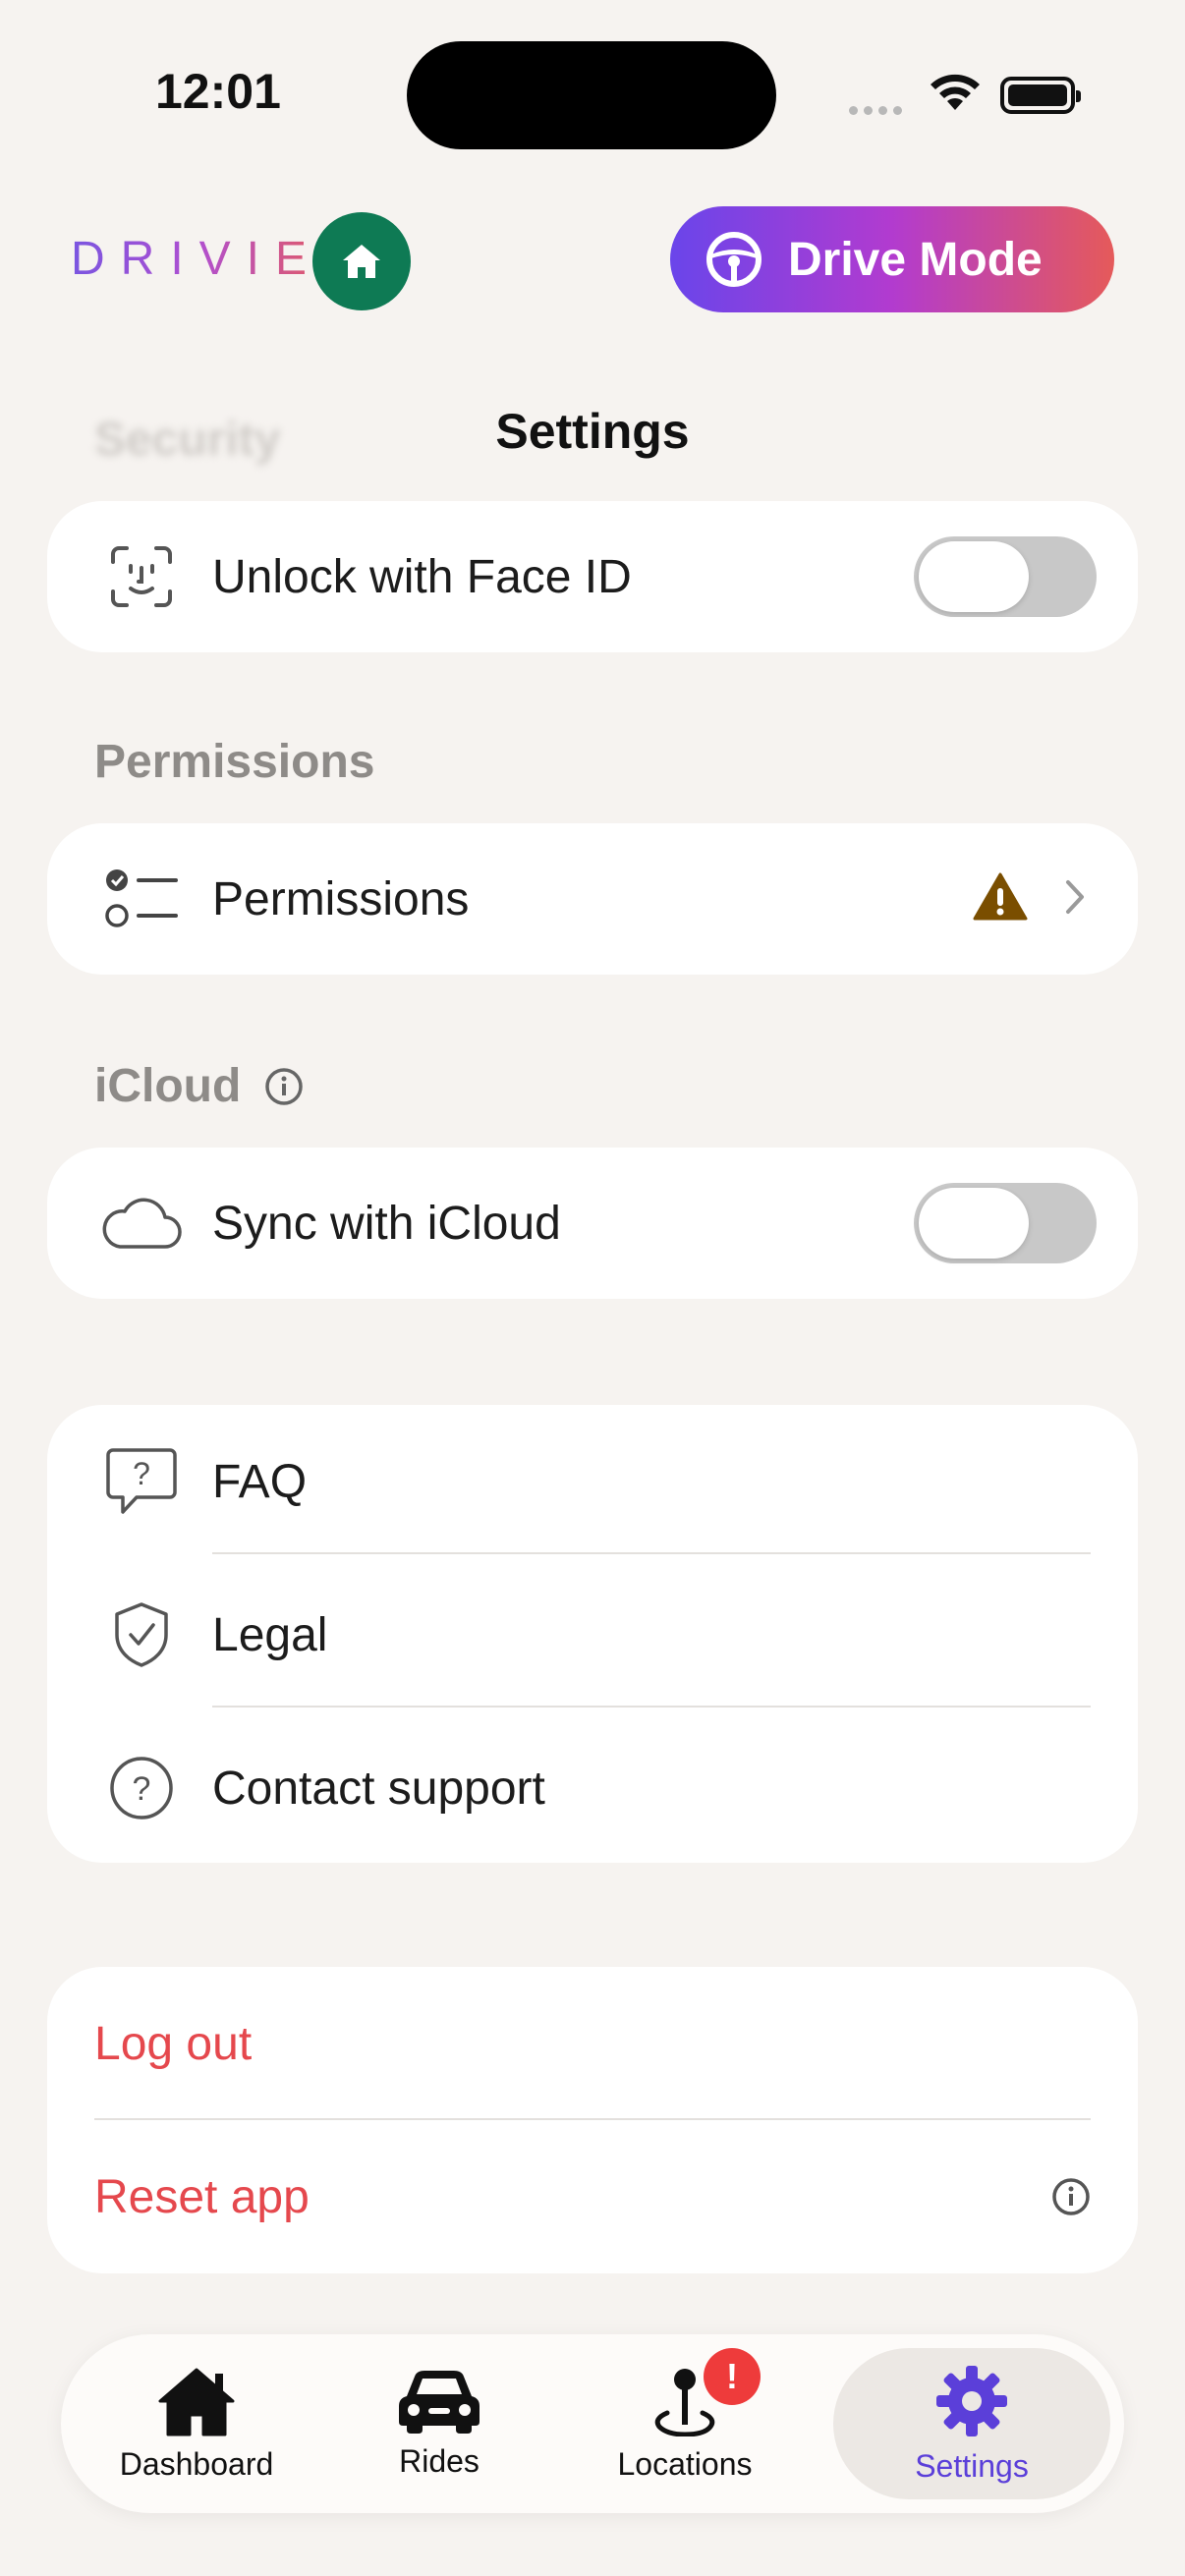 Image resolution: width=1185 pixels, height=2576 pixels. I want to click on icloud-sync-label: Sync with iCloud, so click(386, 1223).